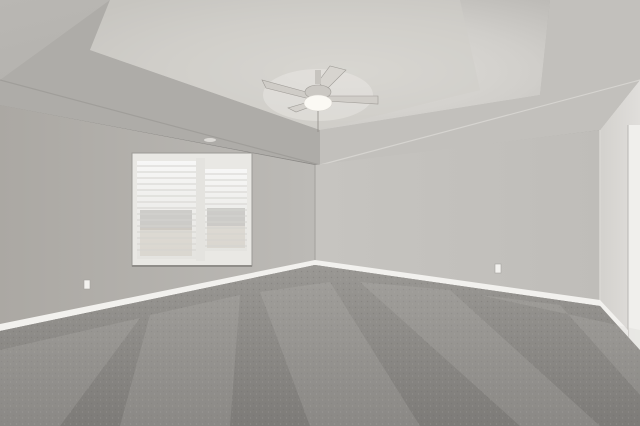  Describe the element at coordinates (318, 103) in the screenshot. I see `fan-light` at that location.